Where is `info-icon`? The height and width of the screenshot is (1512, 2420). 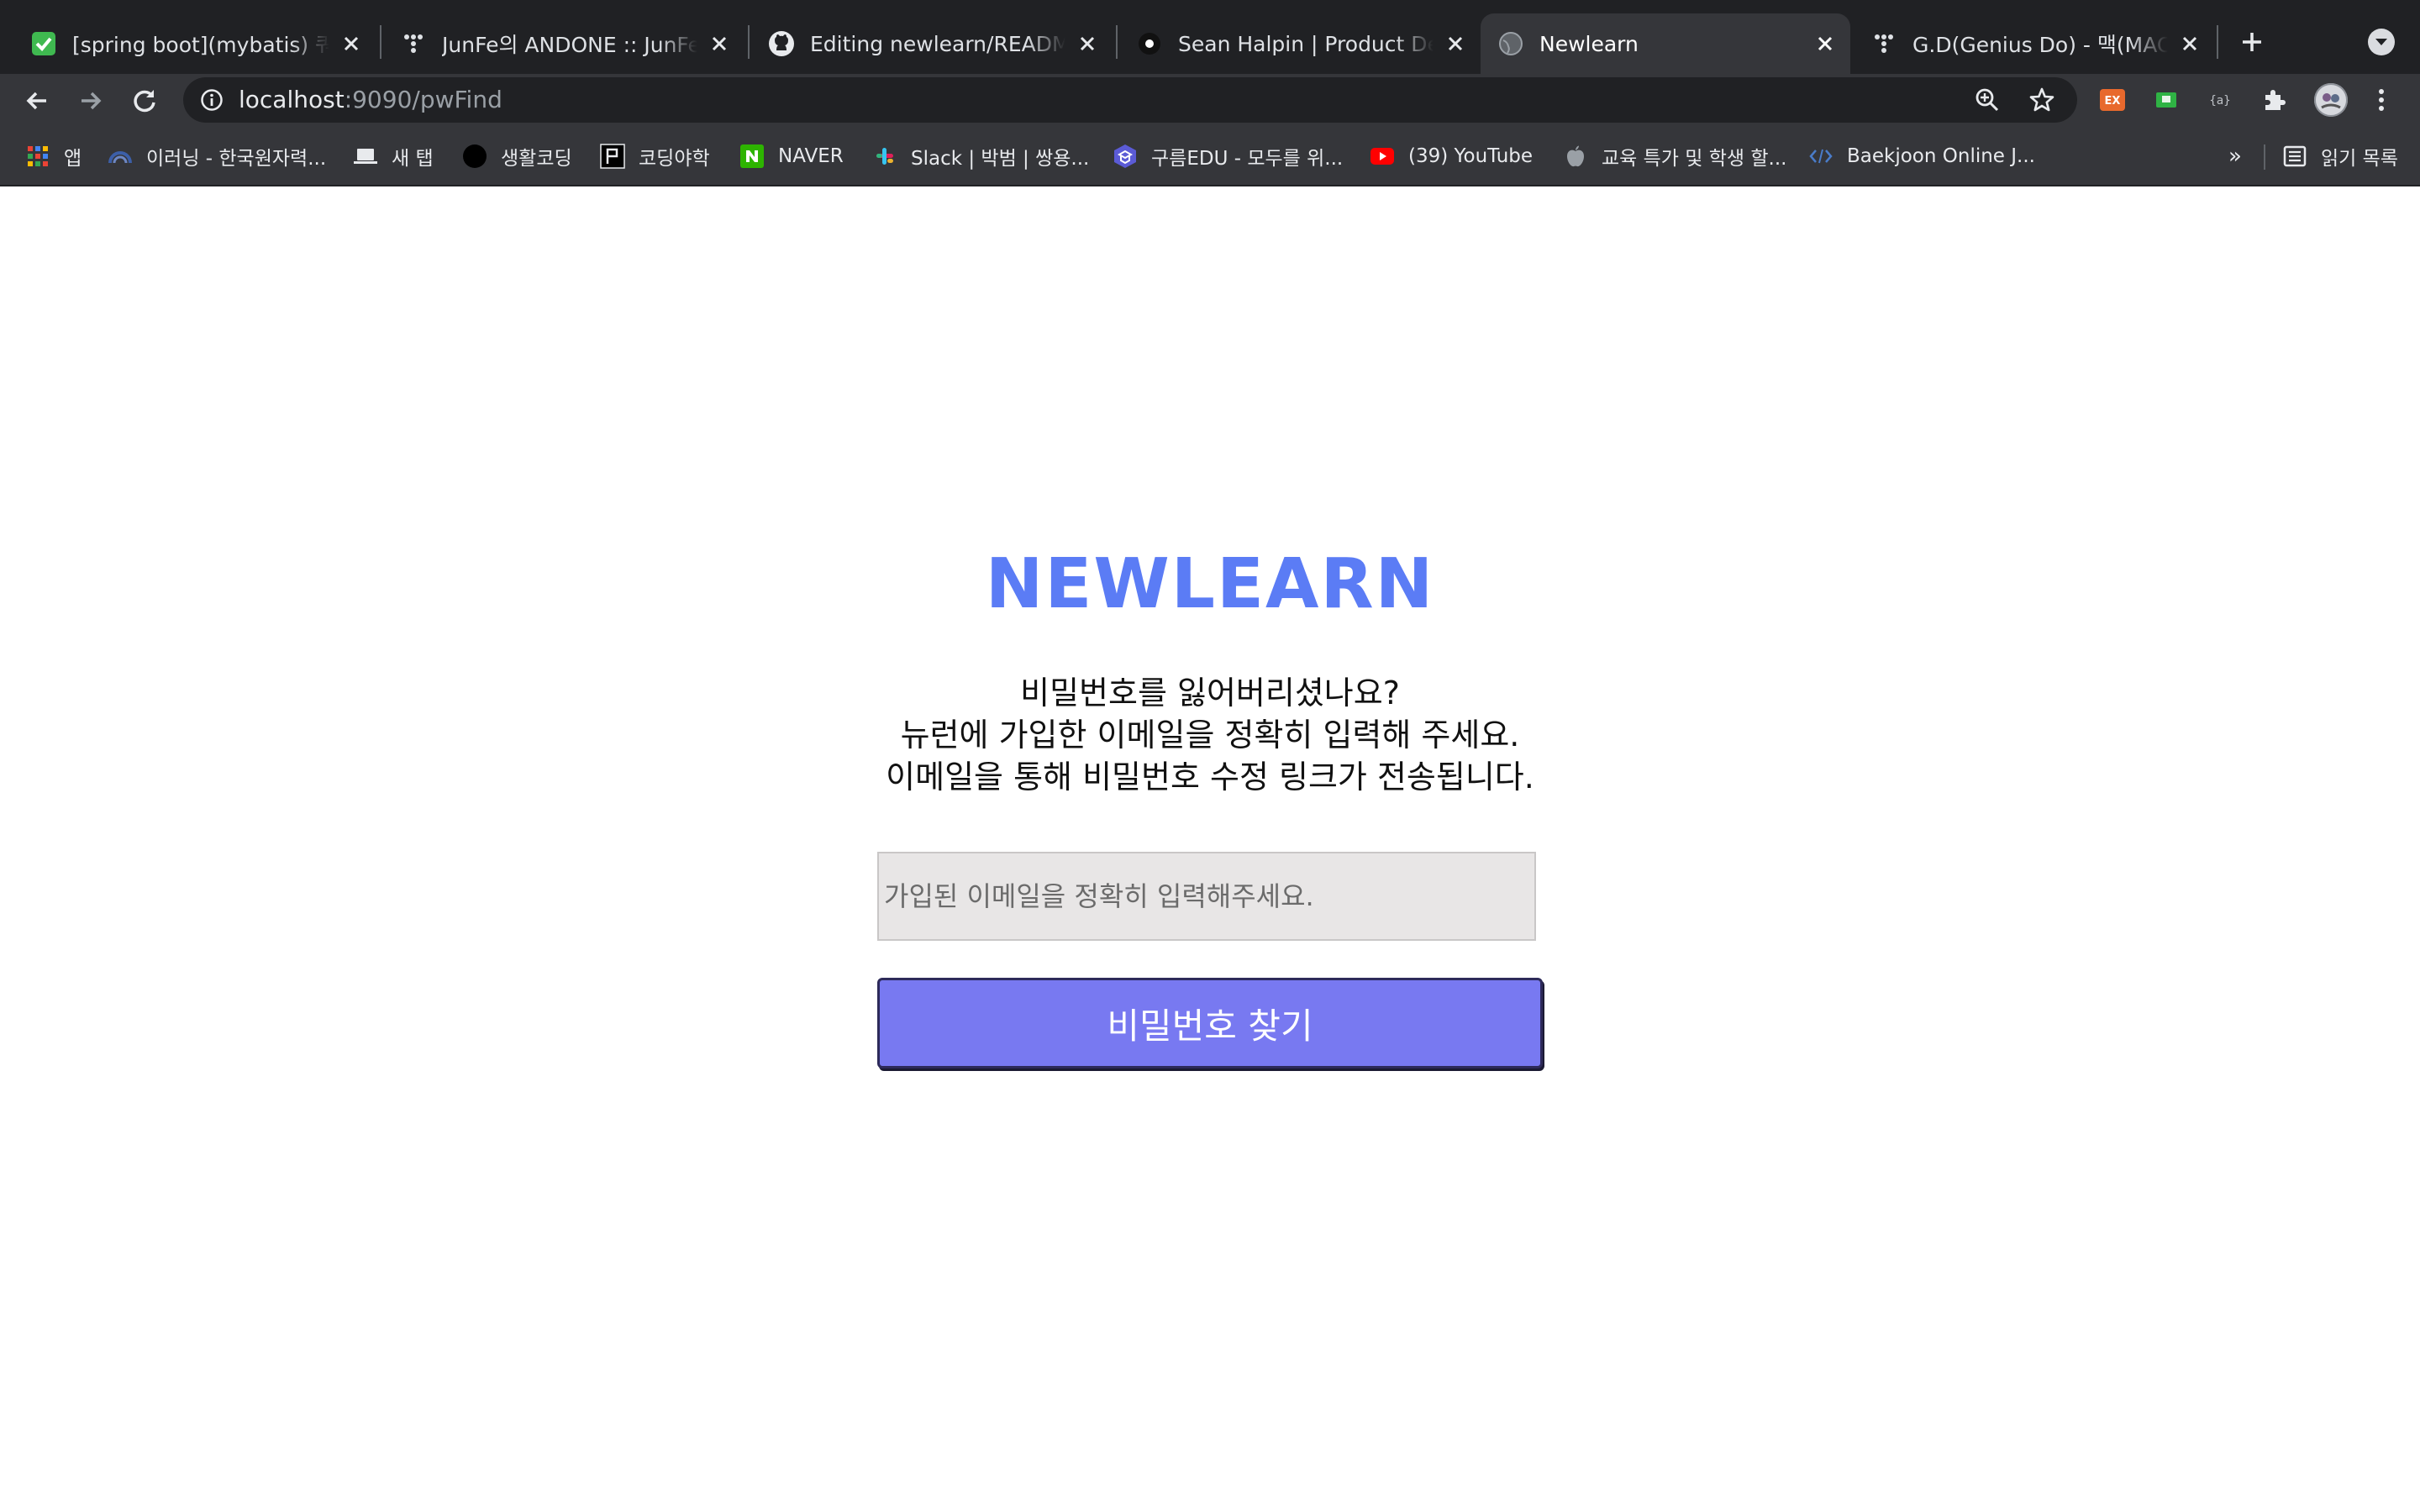 info-icon is located at coordinates (212, 101).